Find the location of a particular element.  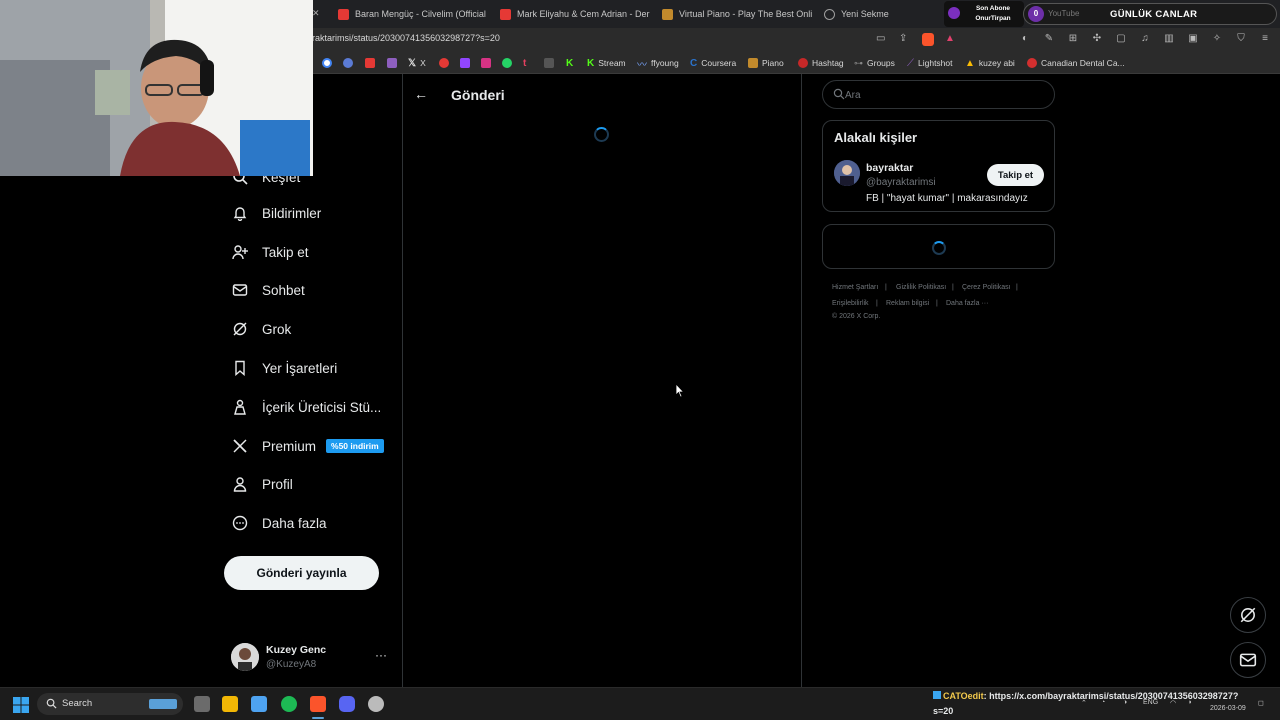

drive-icon: ▲ is located at coordinates (970, 63).